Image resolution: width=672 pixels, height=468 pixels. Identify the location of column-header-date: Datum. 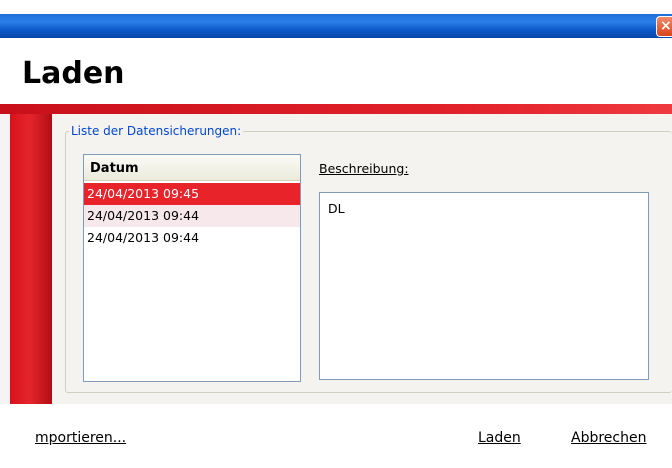
(192, 168).